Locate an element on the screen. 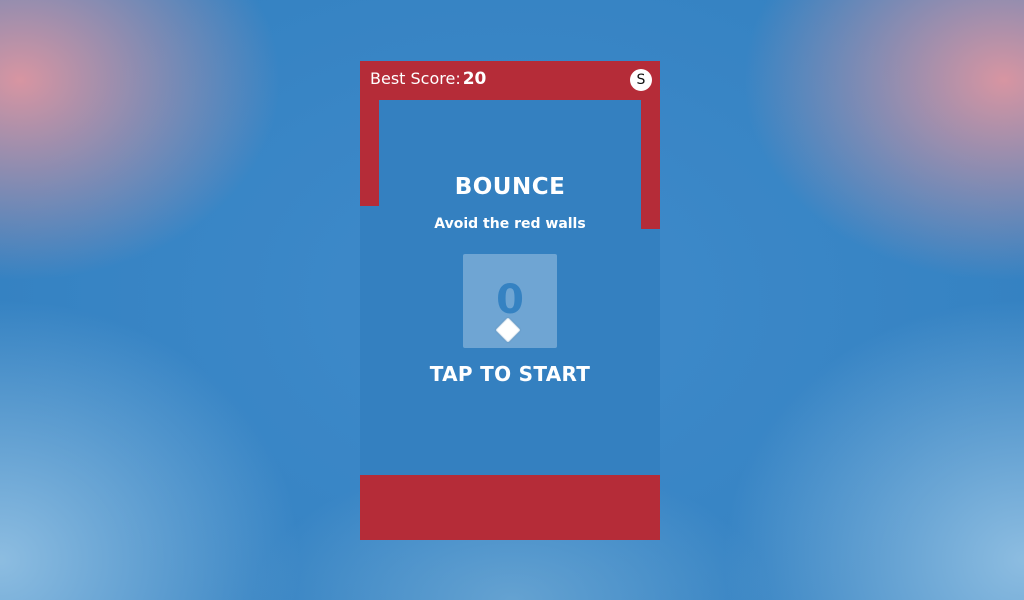 This screenshot has height=600, width=1024. best-score-value: 20 is located at coordinates (474, 79).